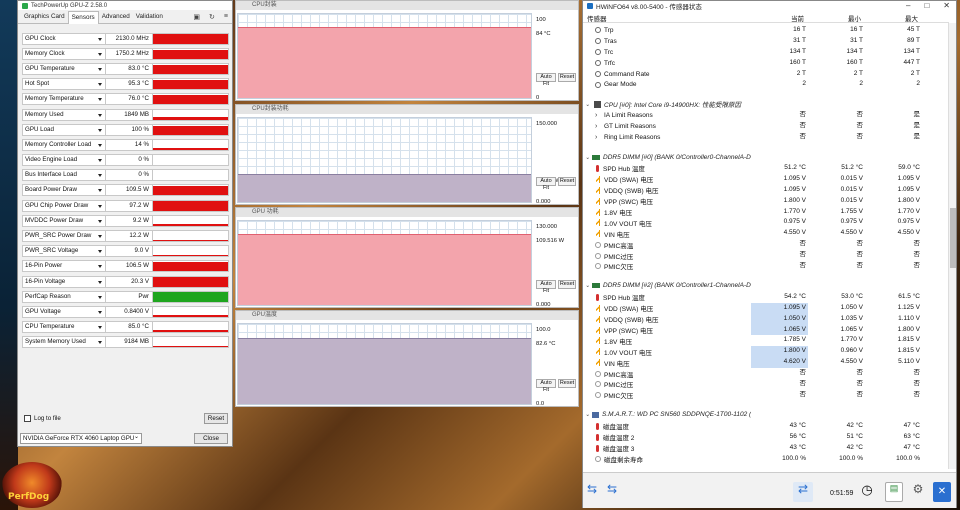 The height and width of the screenshot is (510, 960). What do you see at coordinates (803, 492) in the screenshot?
I see `network-icon: ⇄` at bounding box center [803, 492].